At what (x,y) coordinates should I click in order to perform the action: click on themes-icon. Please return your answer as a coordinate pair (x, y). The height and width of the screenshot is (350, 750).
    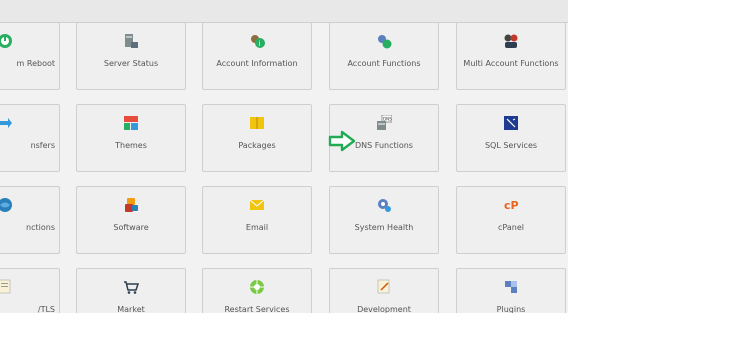
    Looking at the image, I should click on (131, 123).